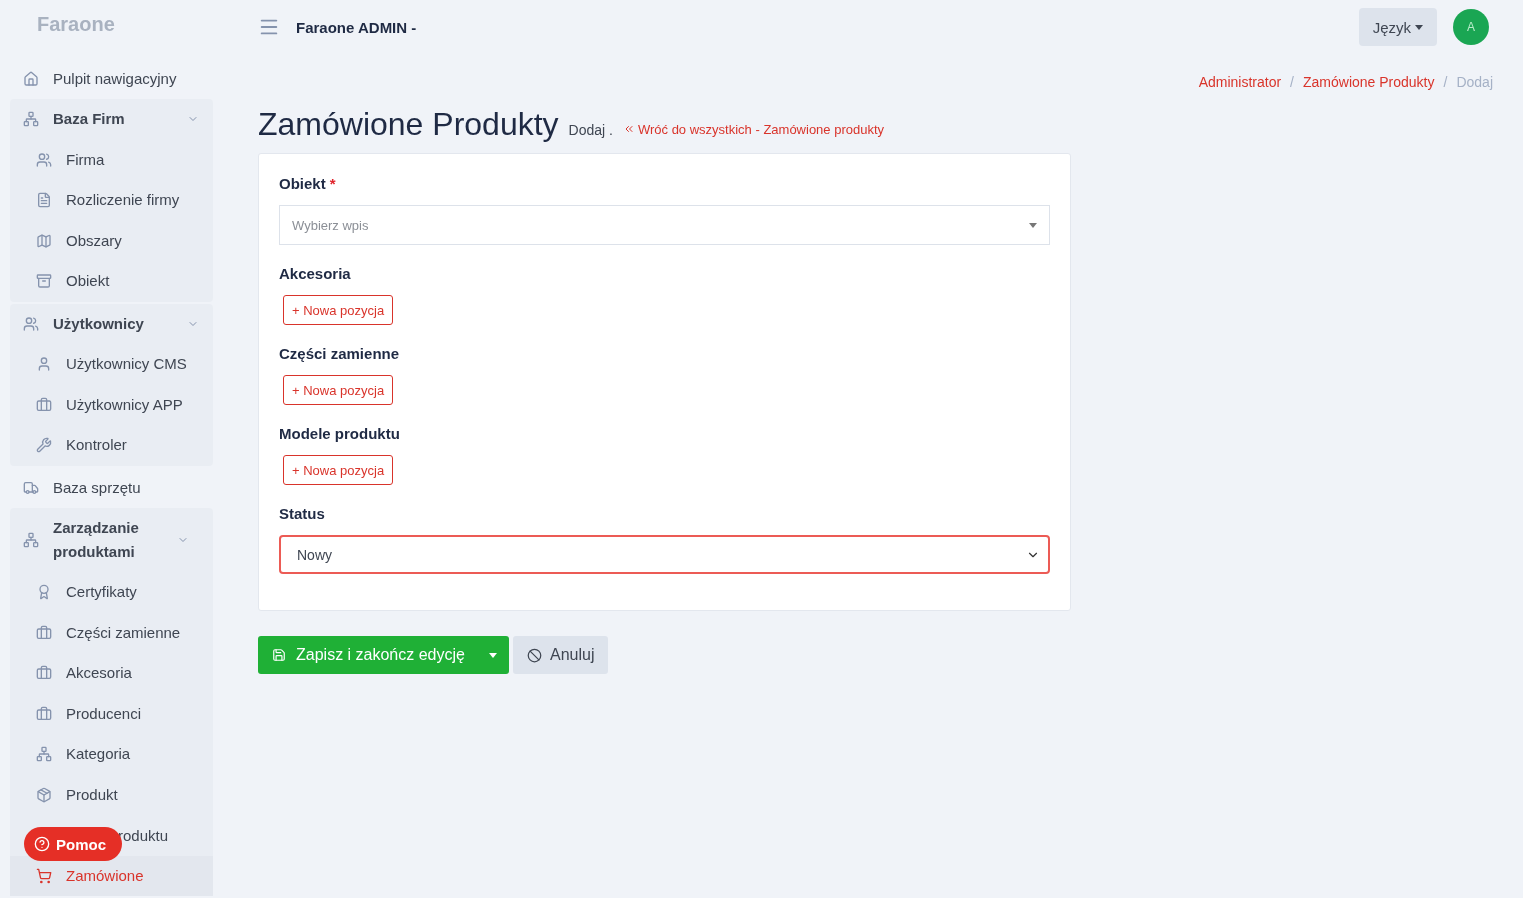  Describe the element at coordinates (560, 655) in the screenshot. I see `cancel-button: Anuluj` at that location.